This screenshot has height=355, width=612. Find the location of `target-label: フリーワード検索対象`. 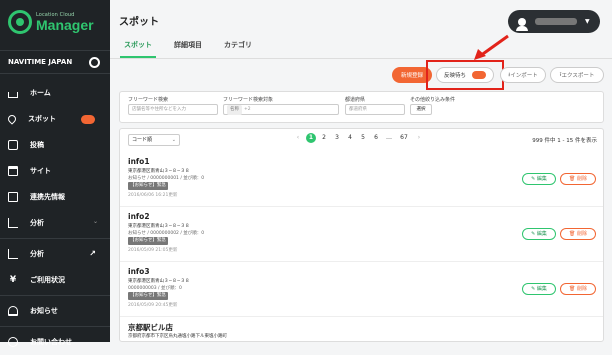

target-label: フリーワード検索対象 is located at coordinates (248, 100).